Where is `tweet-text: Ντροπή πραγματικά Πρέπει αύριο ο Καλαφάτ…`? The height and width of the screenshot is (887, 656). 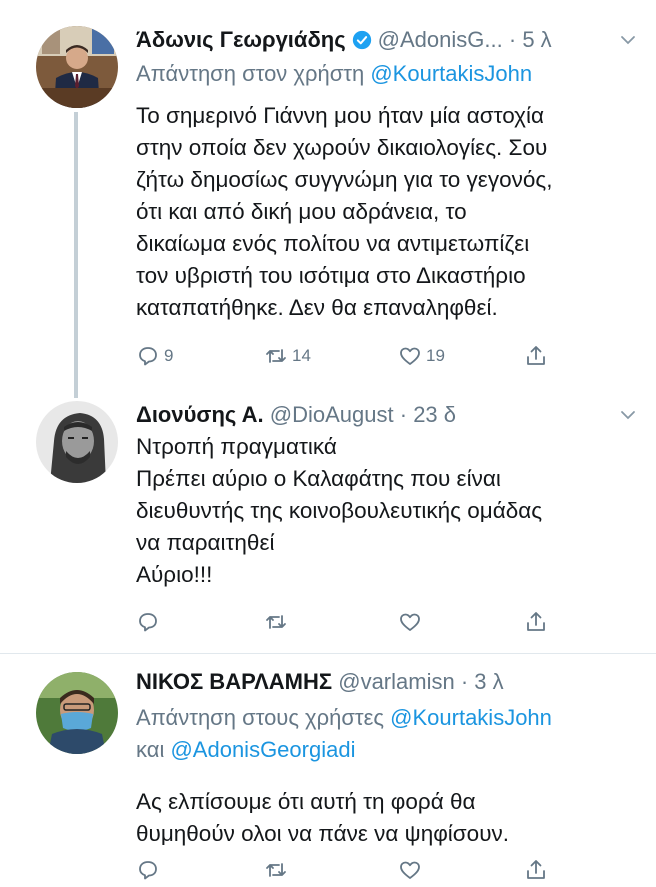 tweet-text: Ντροπή πραγματικά Πρέπει αύριο ο Καλαφάτ… is located at coordinates (386, 511).